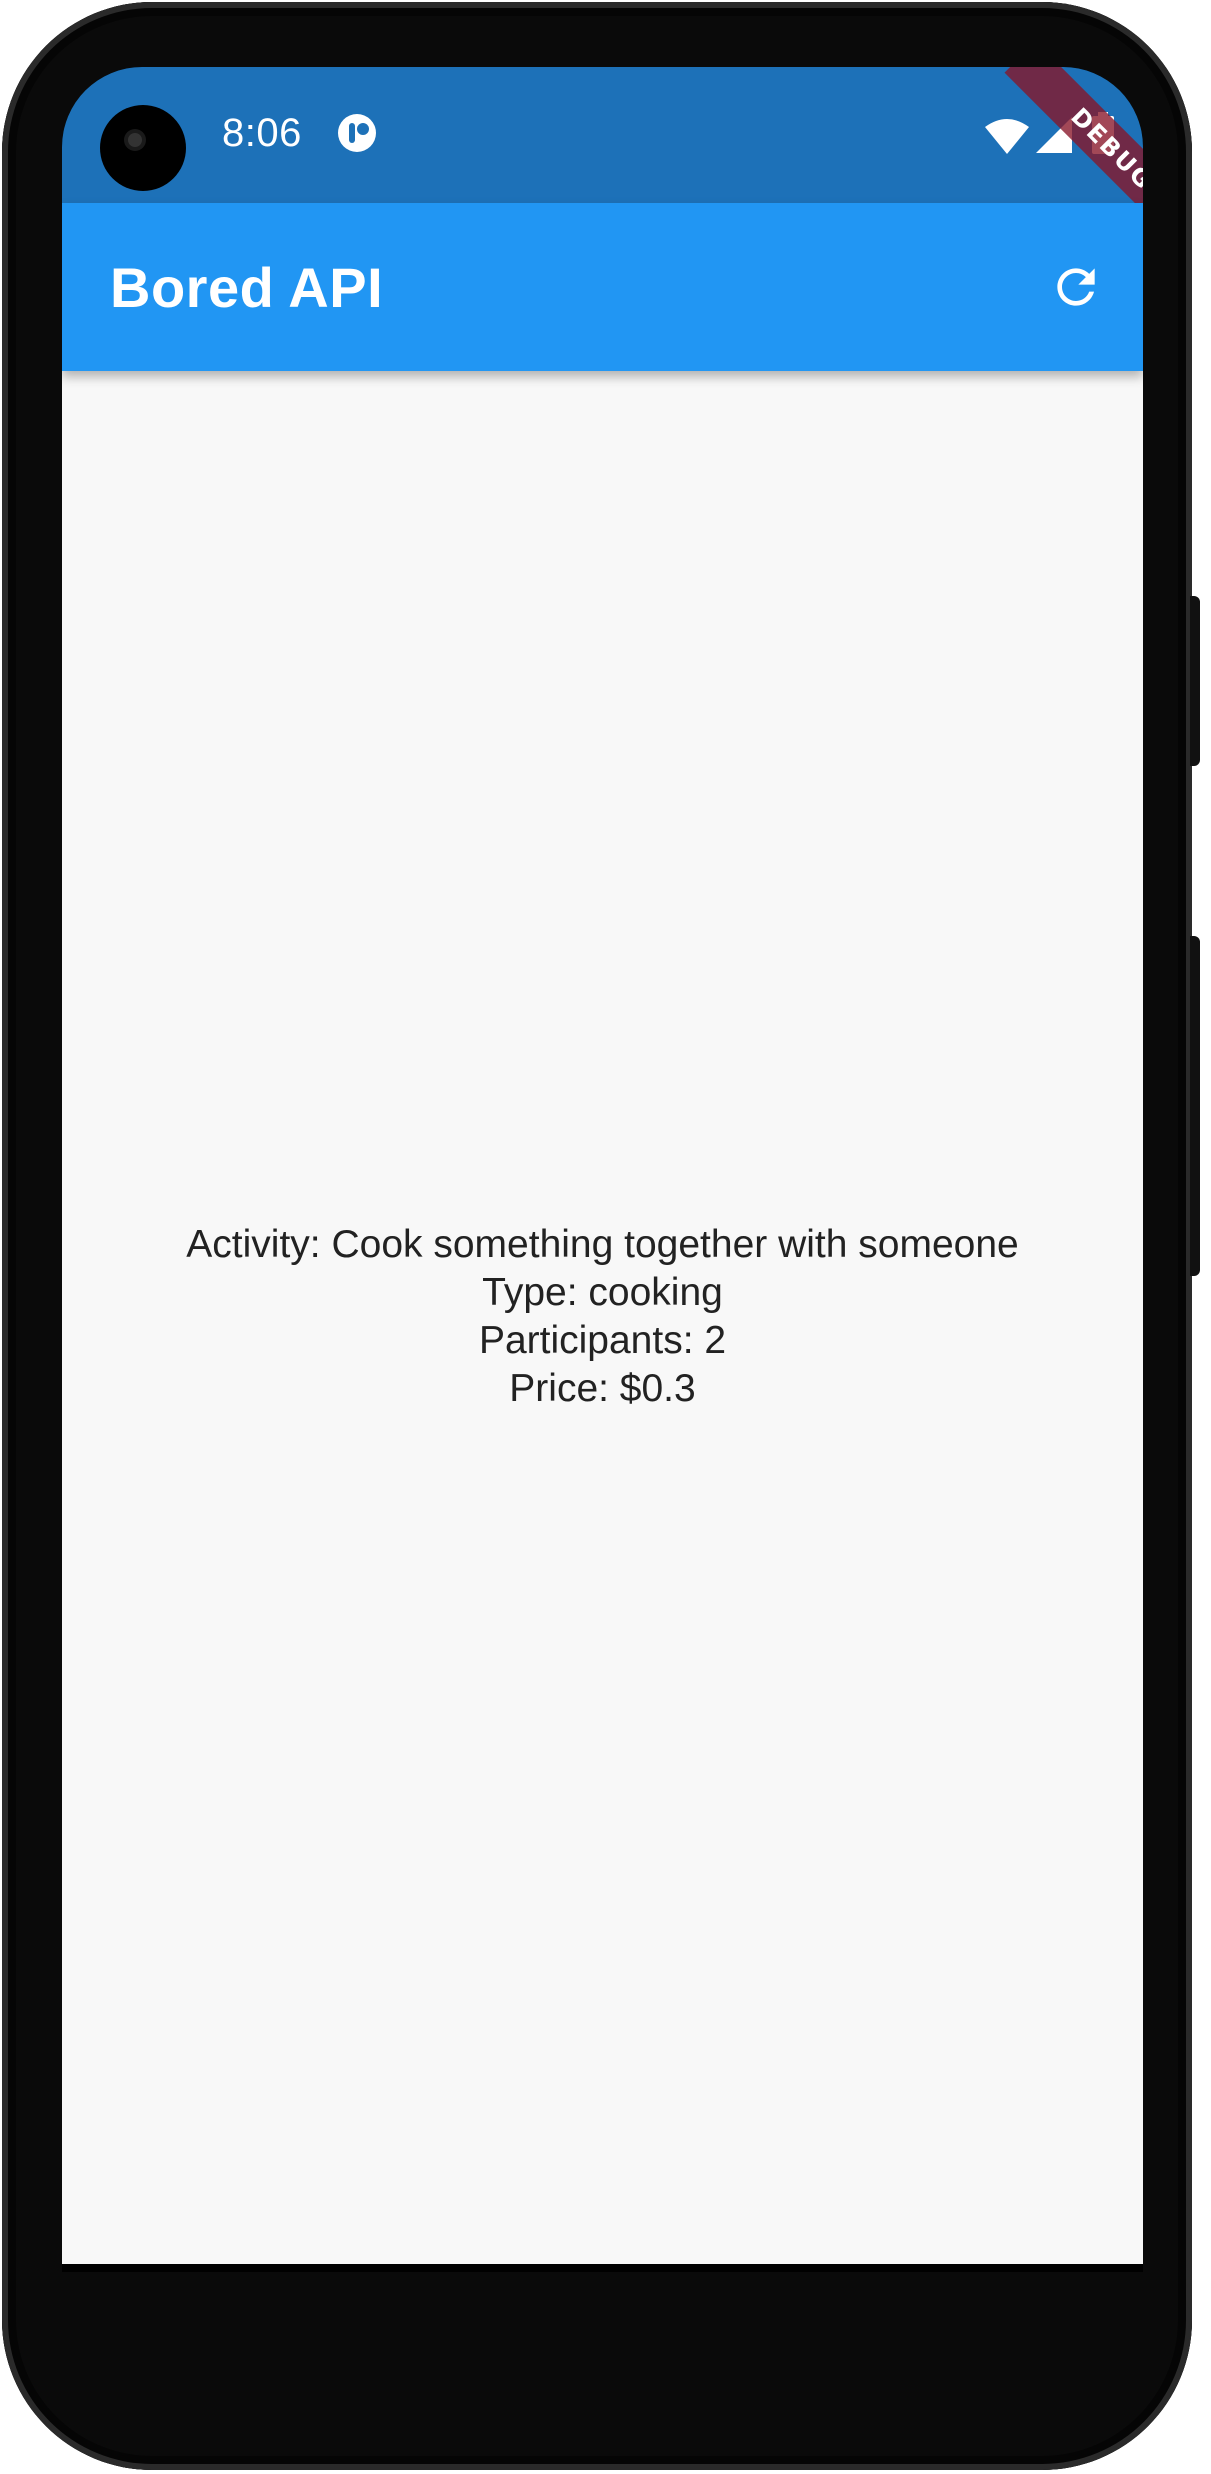 This screenshot has width=1211, height=2474. I want to click on refresh-icon, so click(1076, 287).